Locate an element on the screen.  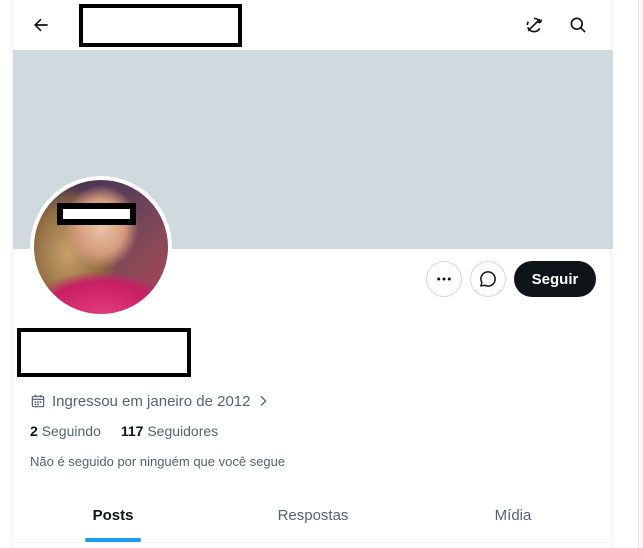
avatar-redaction is located at coordinates (96, 214).